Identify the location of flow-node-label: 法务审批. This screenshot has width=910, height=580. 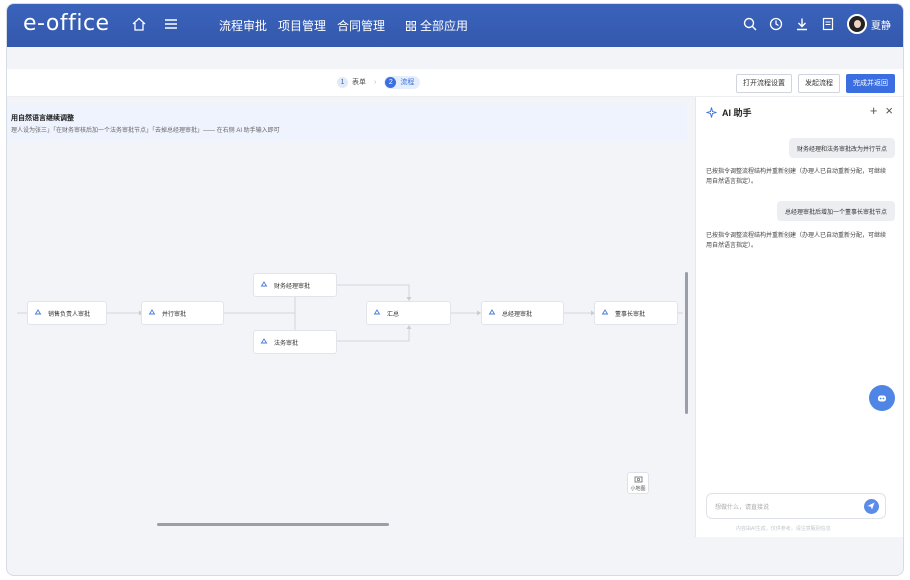
(286, 343).